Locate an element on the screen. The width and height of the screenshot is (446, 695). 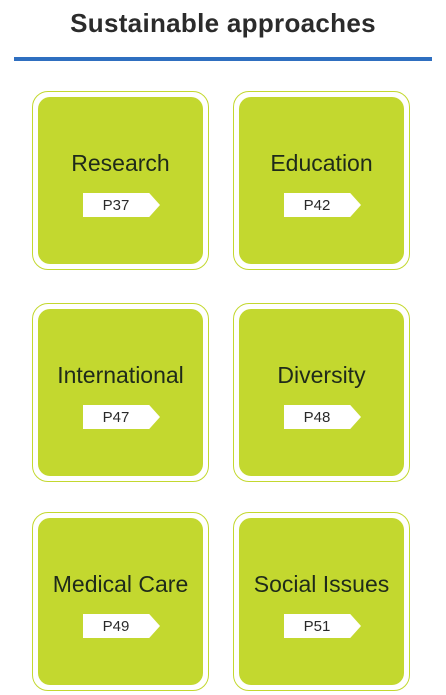
card-background: Medical Care P49 is located at coordinates (120, 601).